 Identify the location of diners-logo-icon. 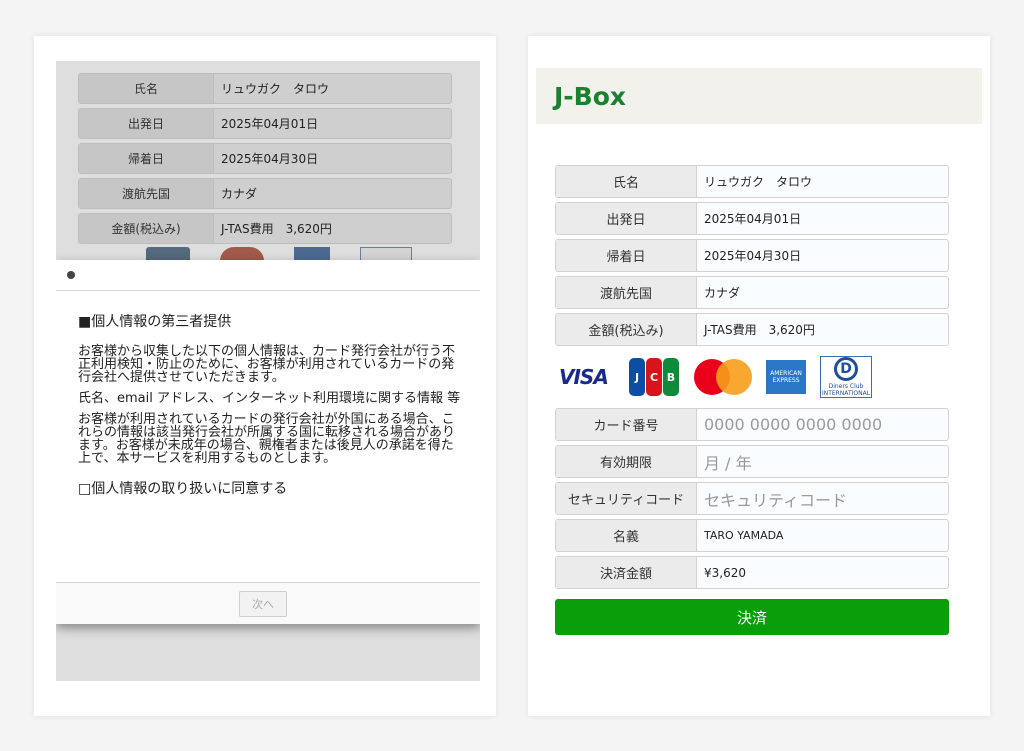
(386, 254).